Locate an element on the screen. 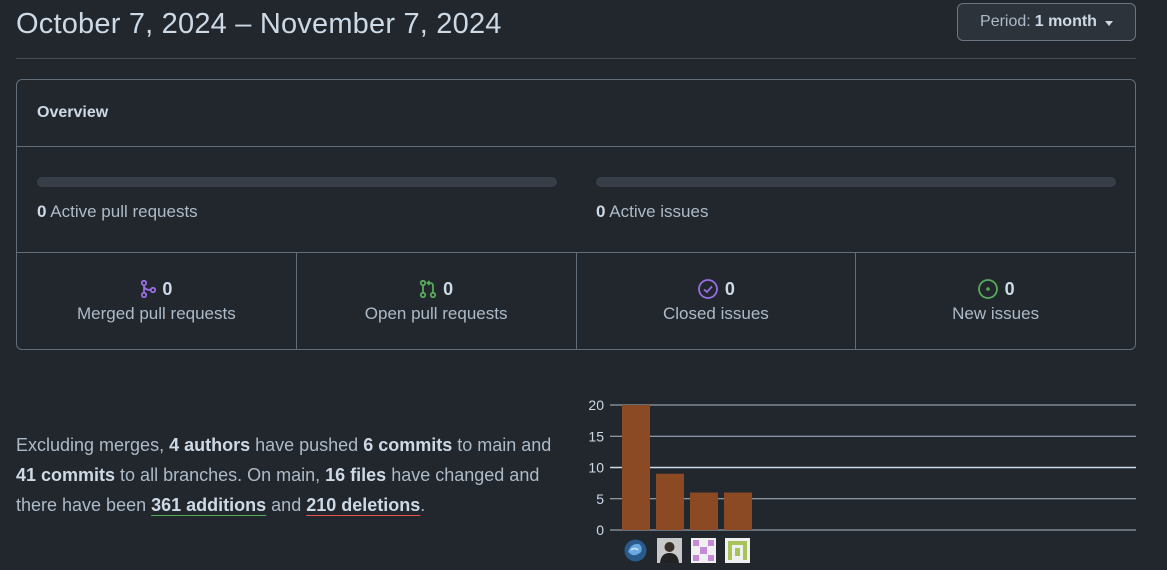 This screenshot has height=570, width=1167. period-label: Period: is located at coordinates (1005, 21).